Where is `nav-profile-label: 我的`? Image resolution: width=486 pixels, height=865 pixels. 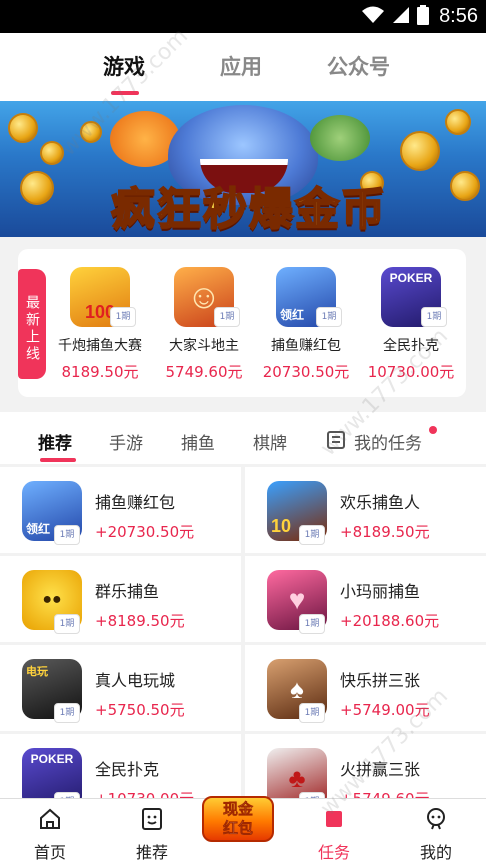
nav-profile-label: 我的 is located at coordinates (435, 852).